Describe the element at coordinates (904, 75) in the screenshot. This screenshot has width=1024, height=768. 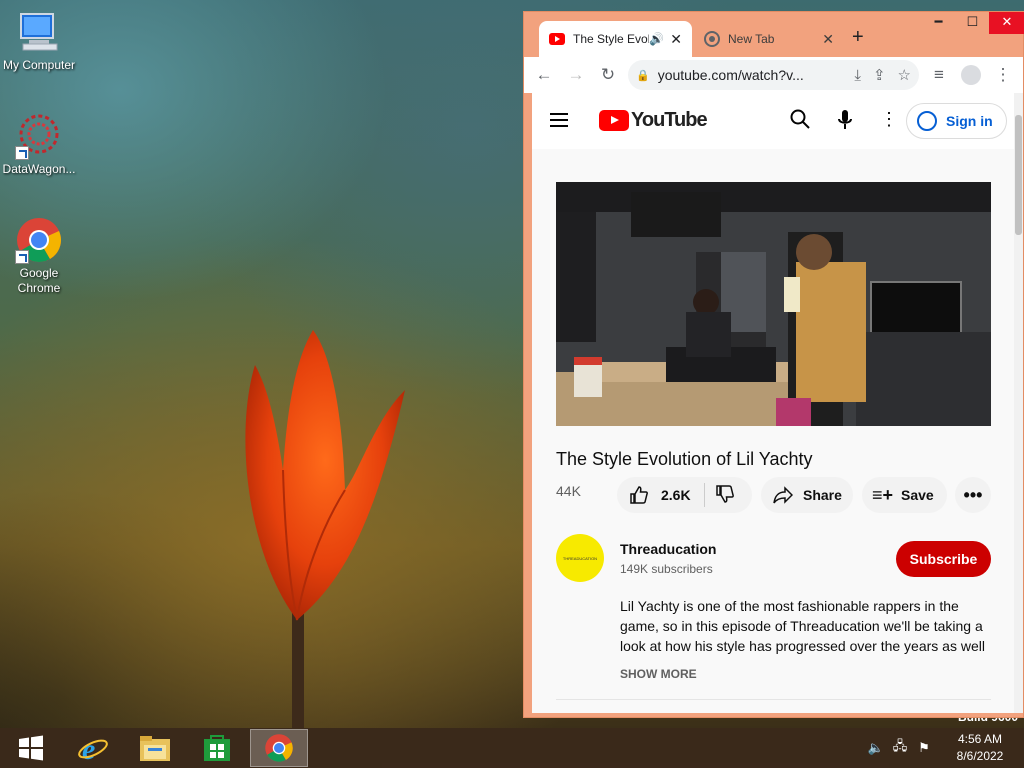
I see `bookmark-star-icon: ☆` at that location.